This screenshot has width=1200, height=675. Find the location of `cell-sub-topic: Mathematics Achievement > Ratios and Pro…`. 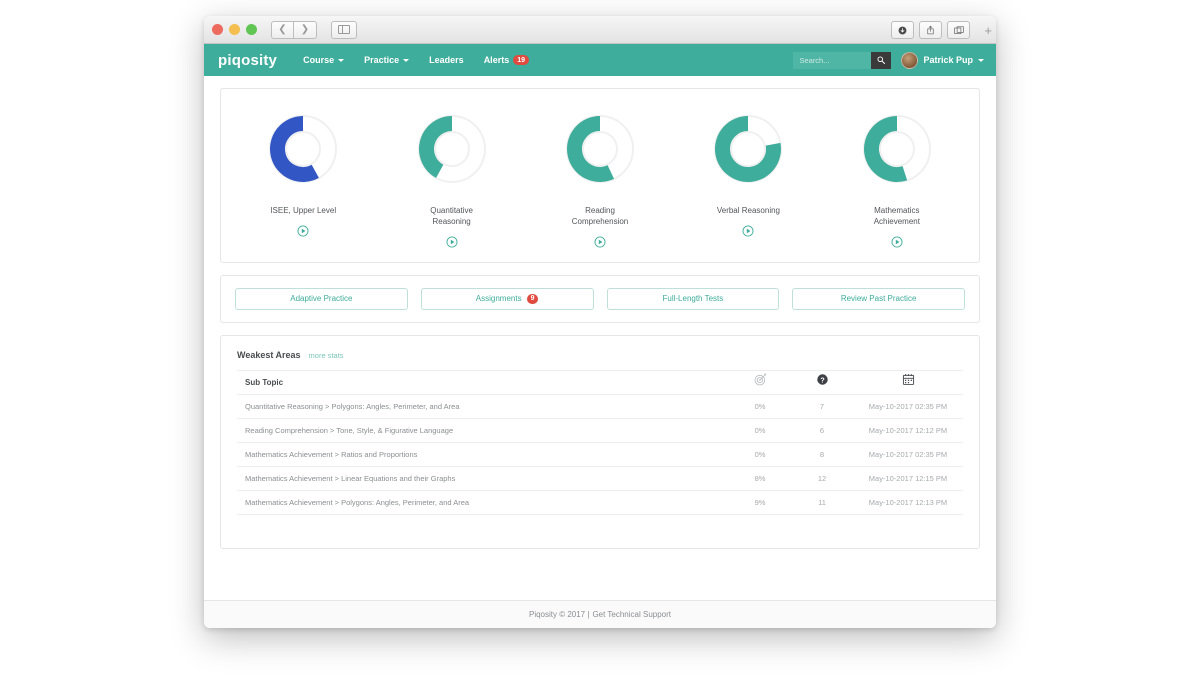

cell-sub-topic: Mathematics Achievement > Ratios and Pro… is located at coordinates (483, 454).